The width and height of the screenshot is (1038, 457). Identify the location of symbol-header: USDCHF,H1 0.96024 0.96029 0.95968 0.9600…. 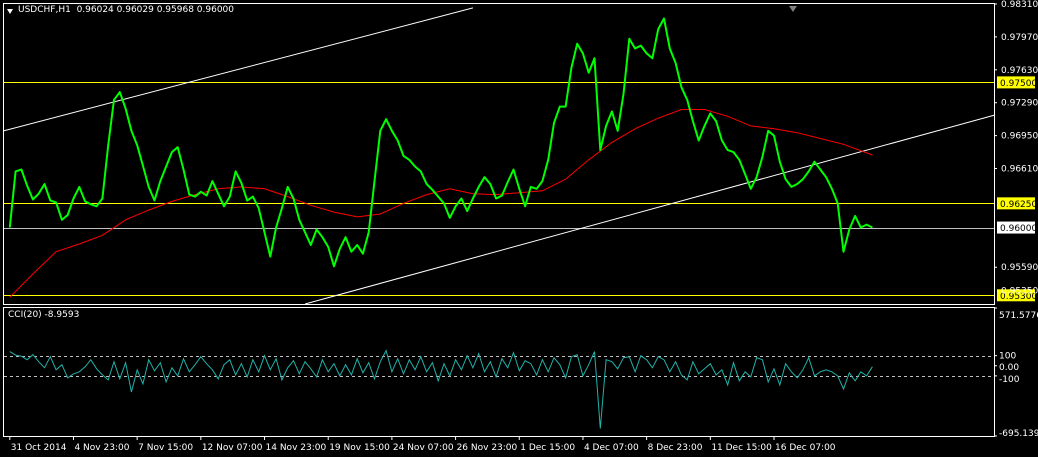
(126, 10).